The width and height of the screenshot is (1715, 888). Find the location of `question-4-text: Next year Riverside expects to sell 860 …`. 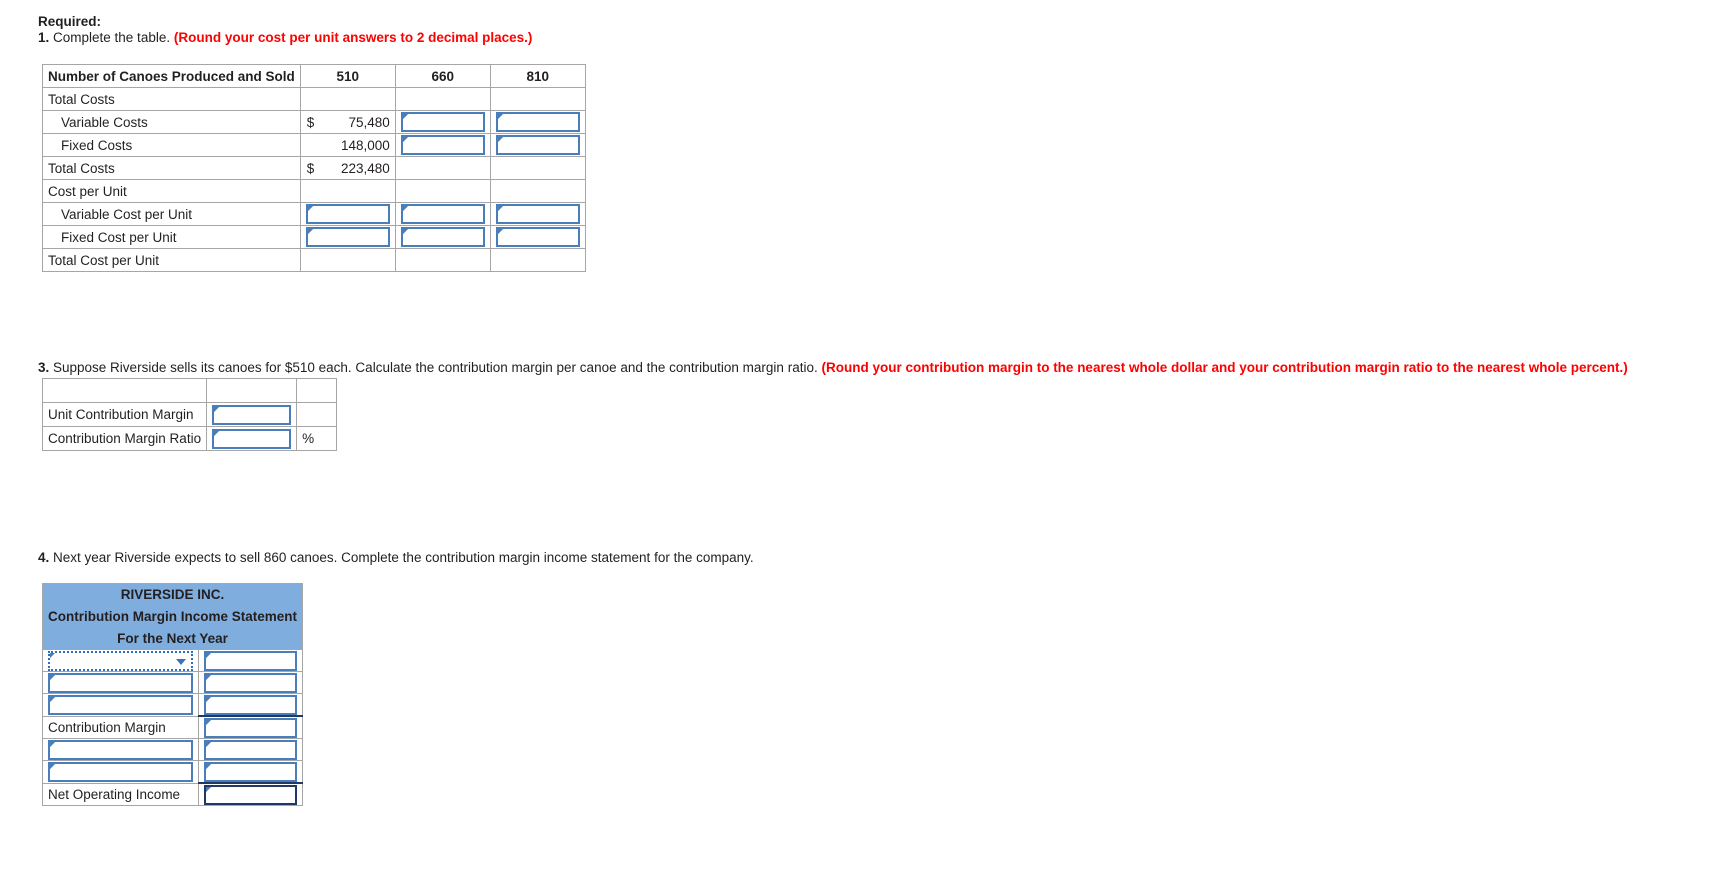

question-4-text: Next year Riverside expects to sell 860 … is located at coordinates (401, 557).